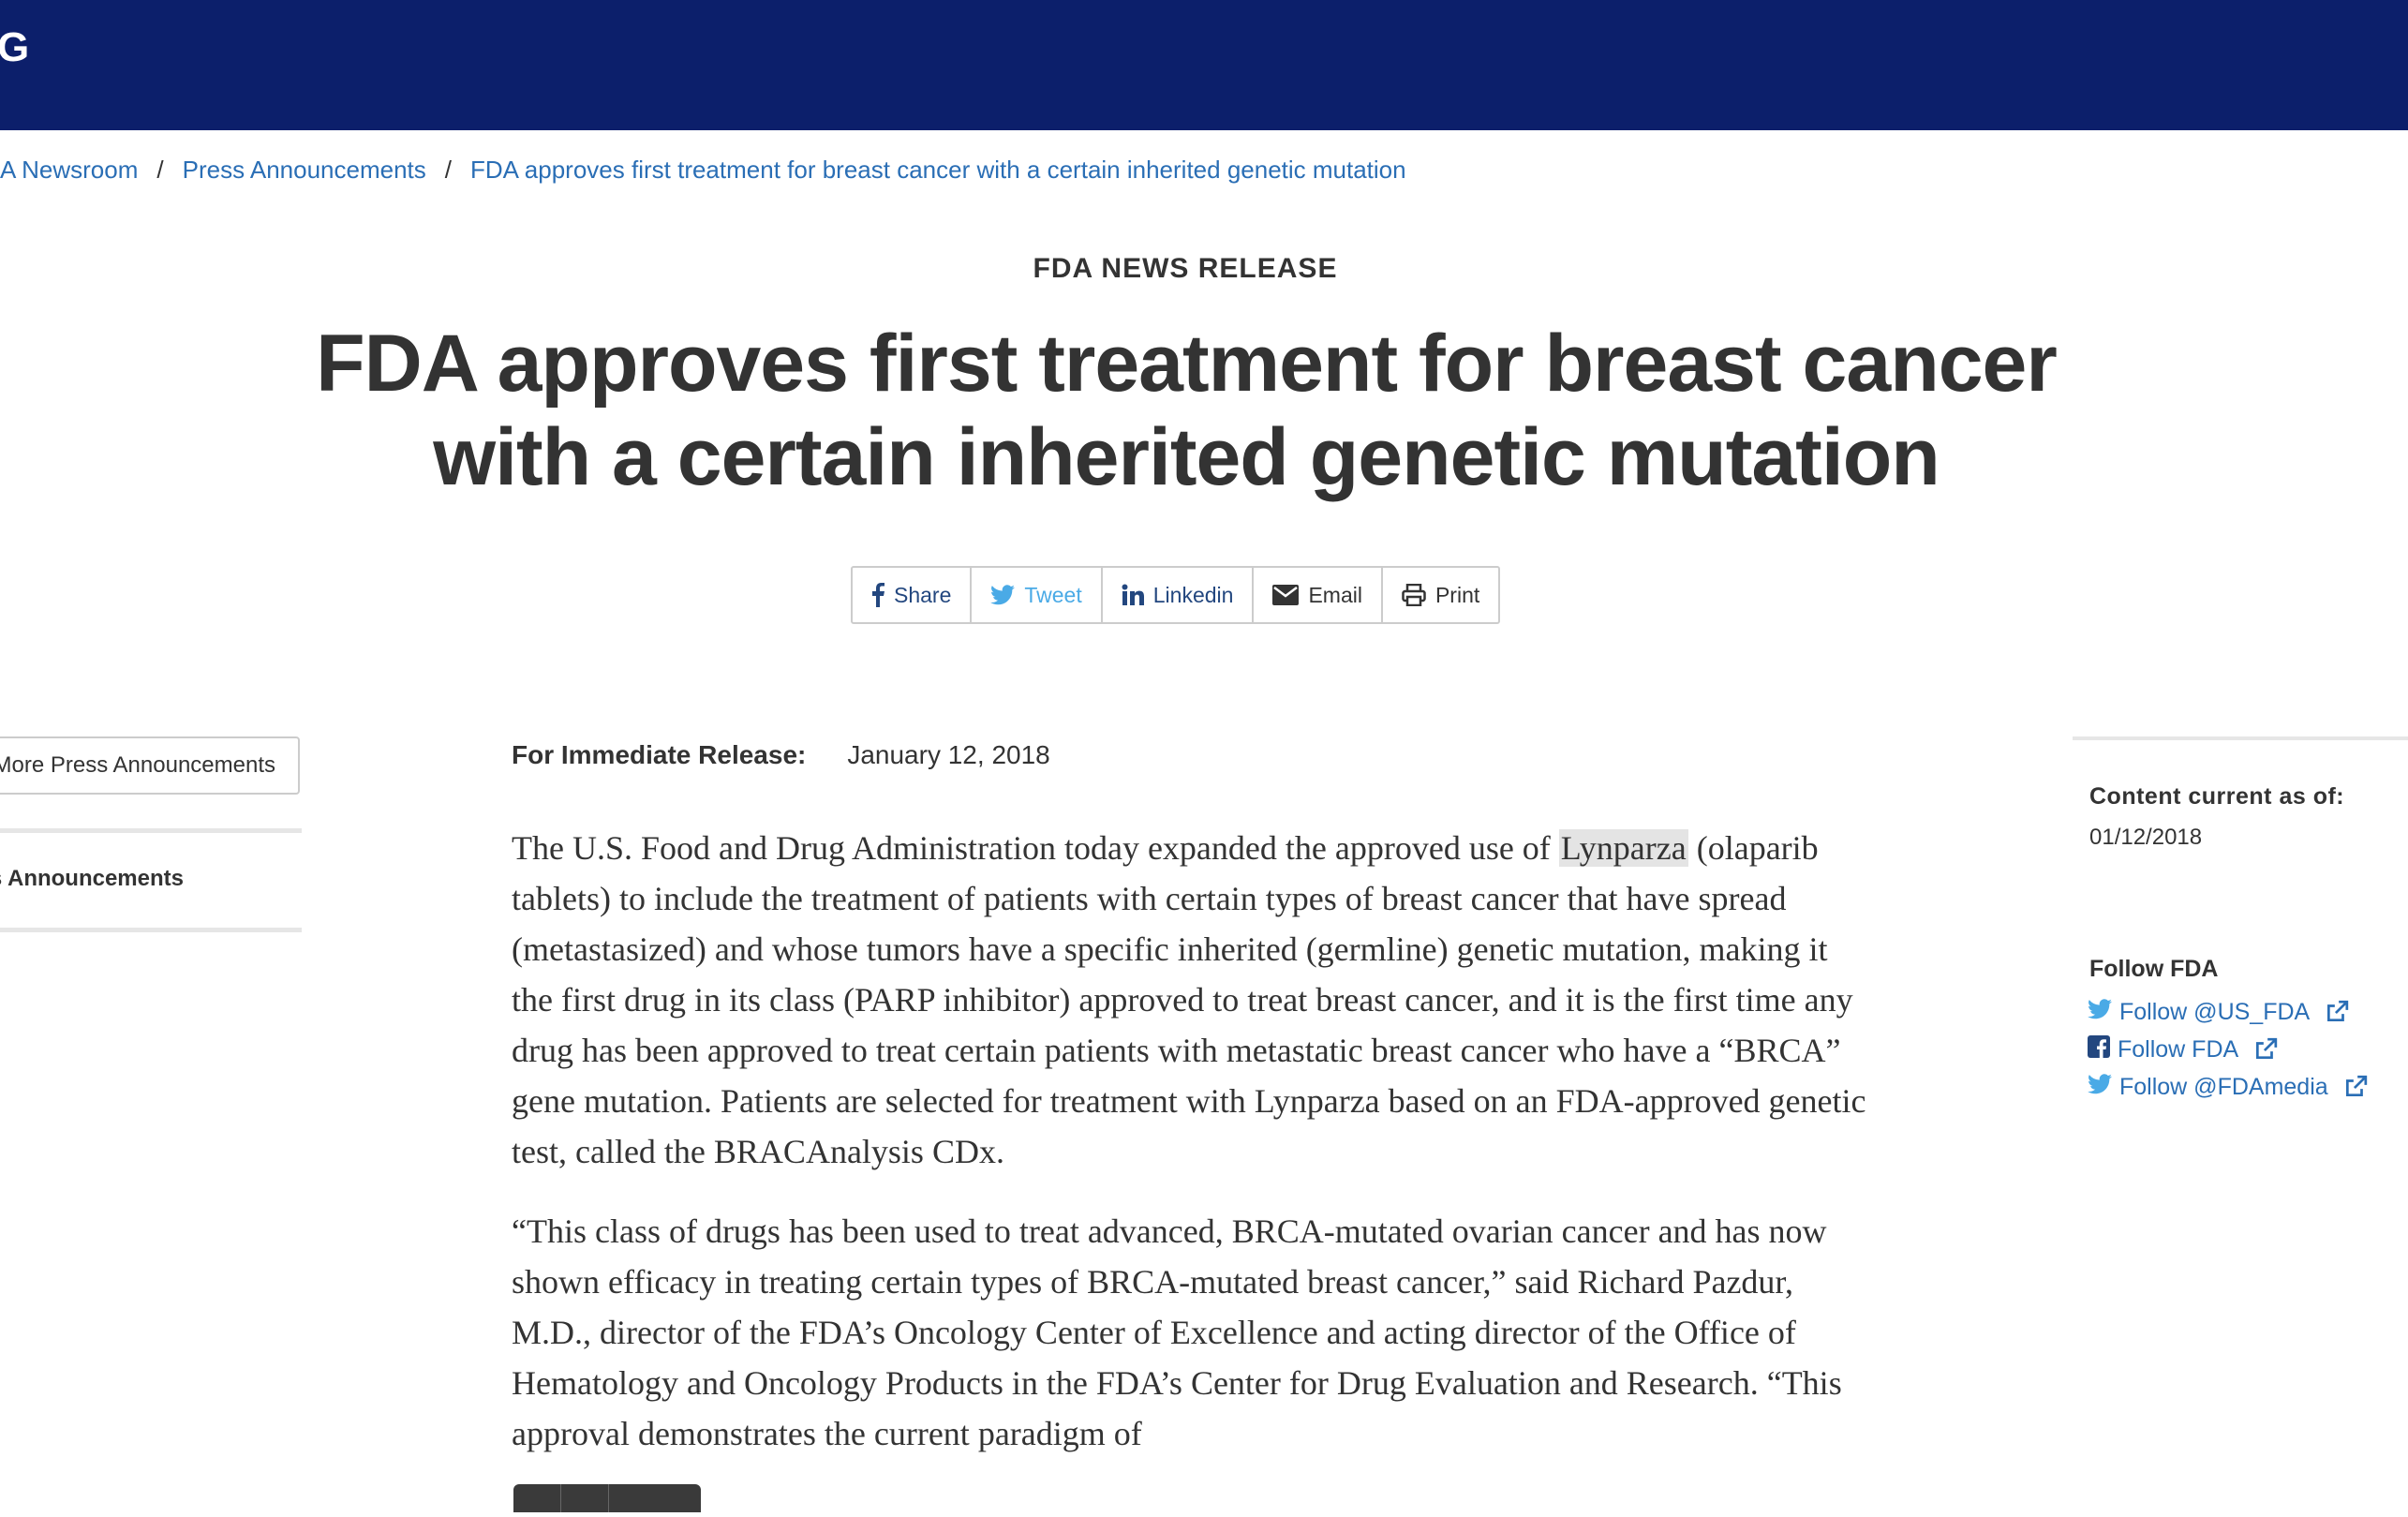 Image resolution: width=2408 pixels, height=1517 pixels. Describe the element at coordinates (2217, 796) in the screenshot. I see `content-current-label: Content current as of:` at that location.